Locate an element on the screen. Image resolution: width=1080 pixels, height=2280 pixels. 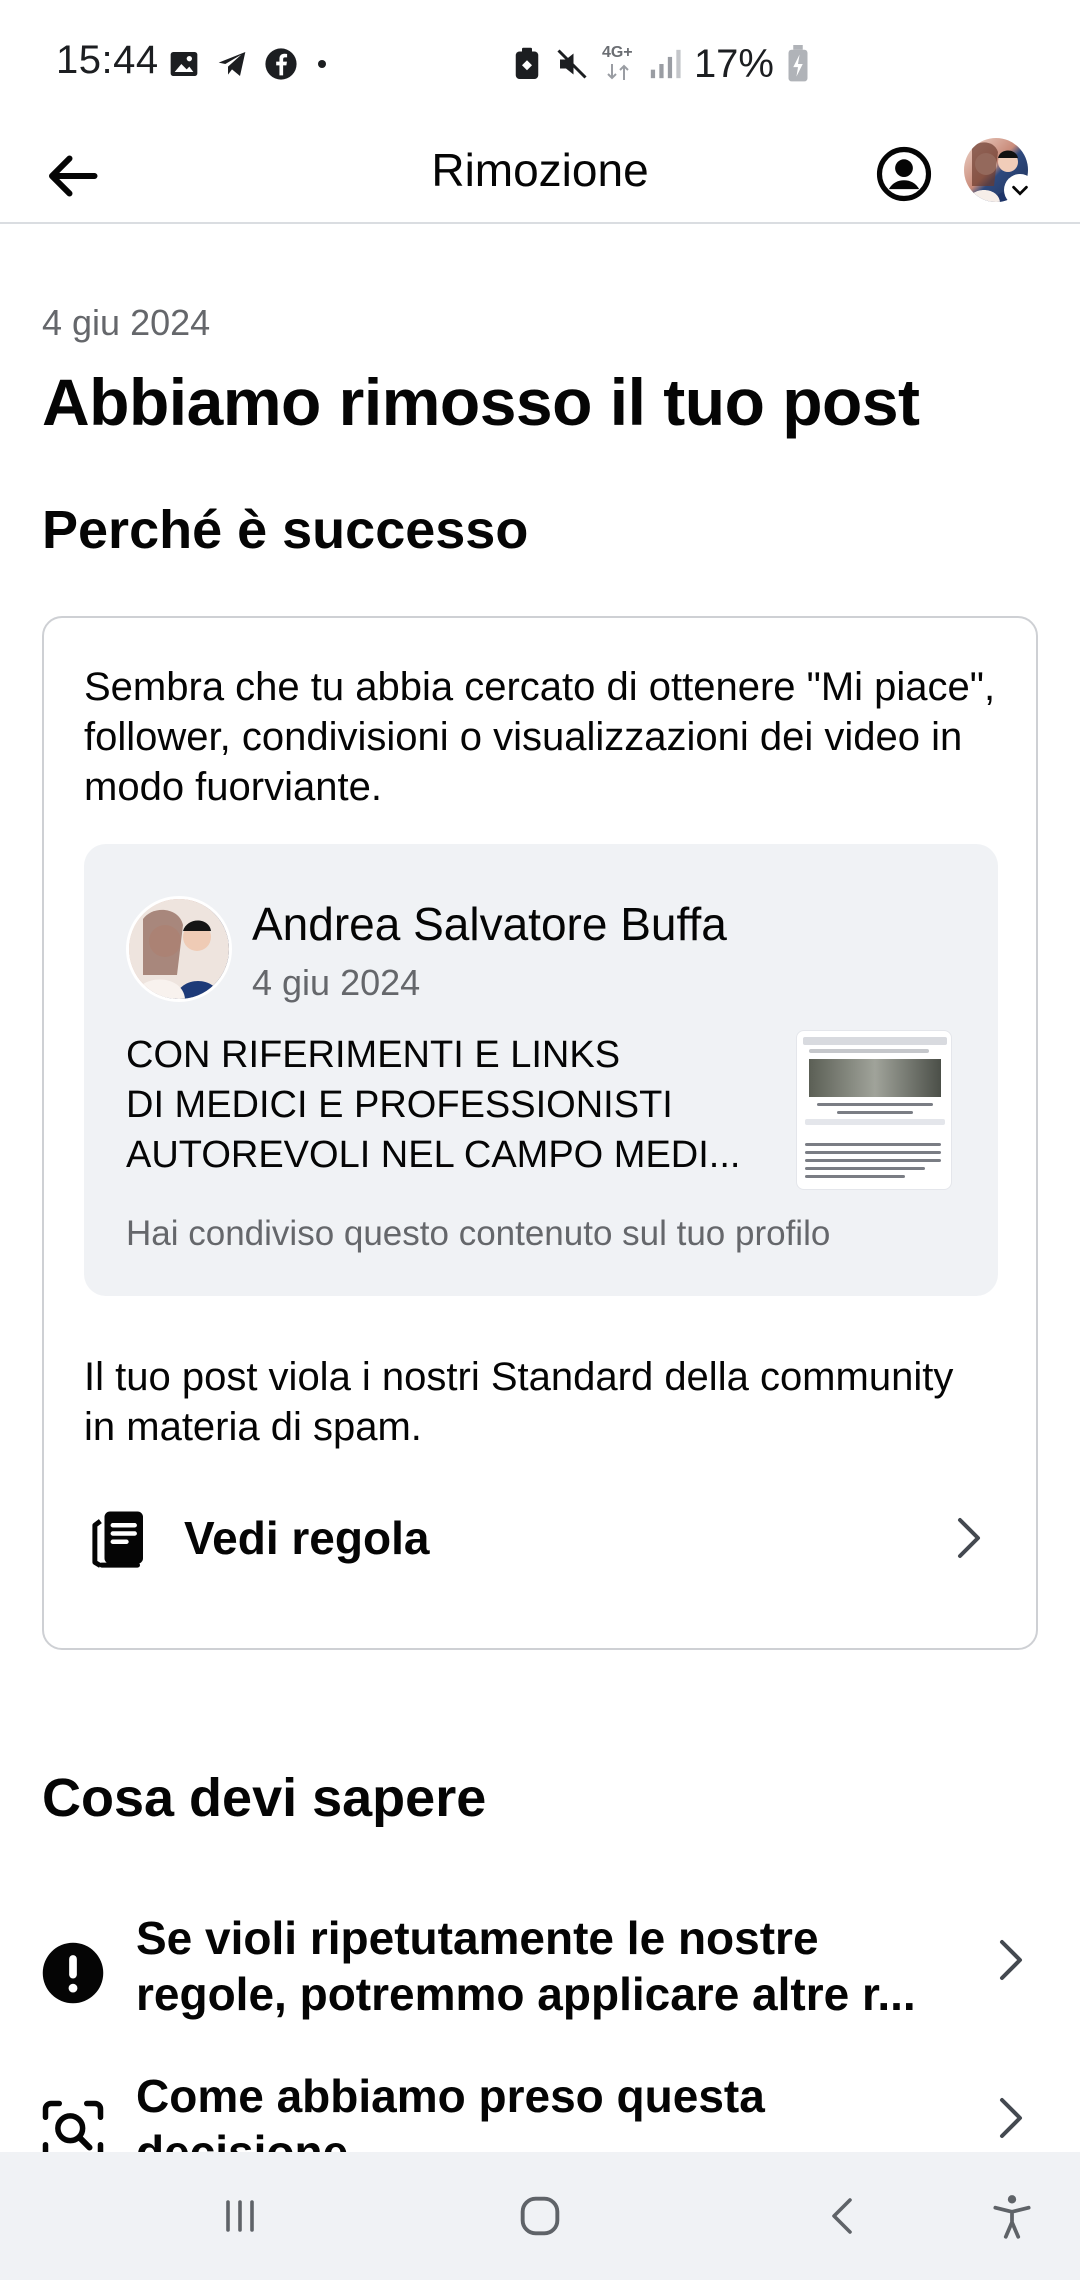
recent-apps-icon is located at coordinates (240, 2216).